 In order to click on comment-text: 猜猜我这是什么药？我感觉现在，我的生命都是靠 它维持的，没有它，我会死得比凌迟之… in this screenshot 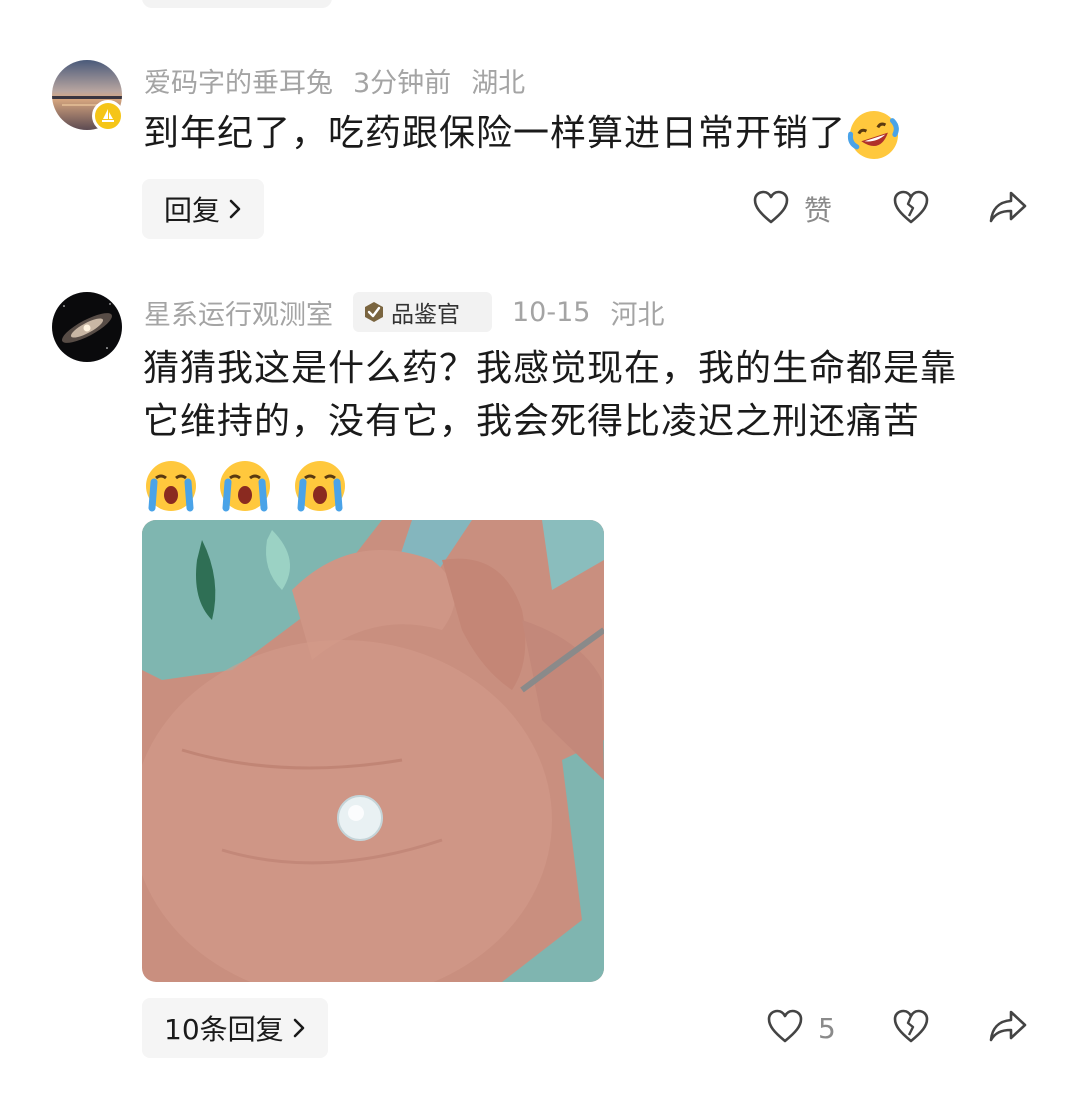, I will do `click(593, 427)`.